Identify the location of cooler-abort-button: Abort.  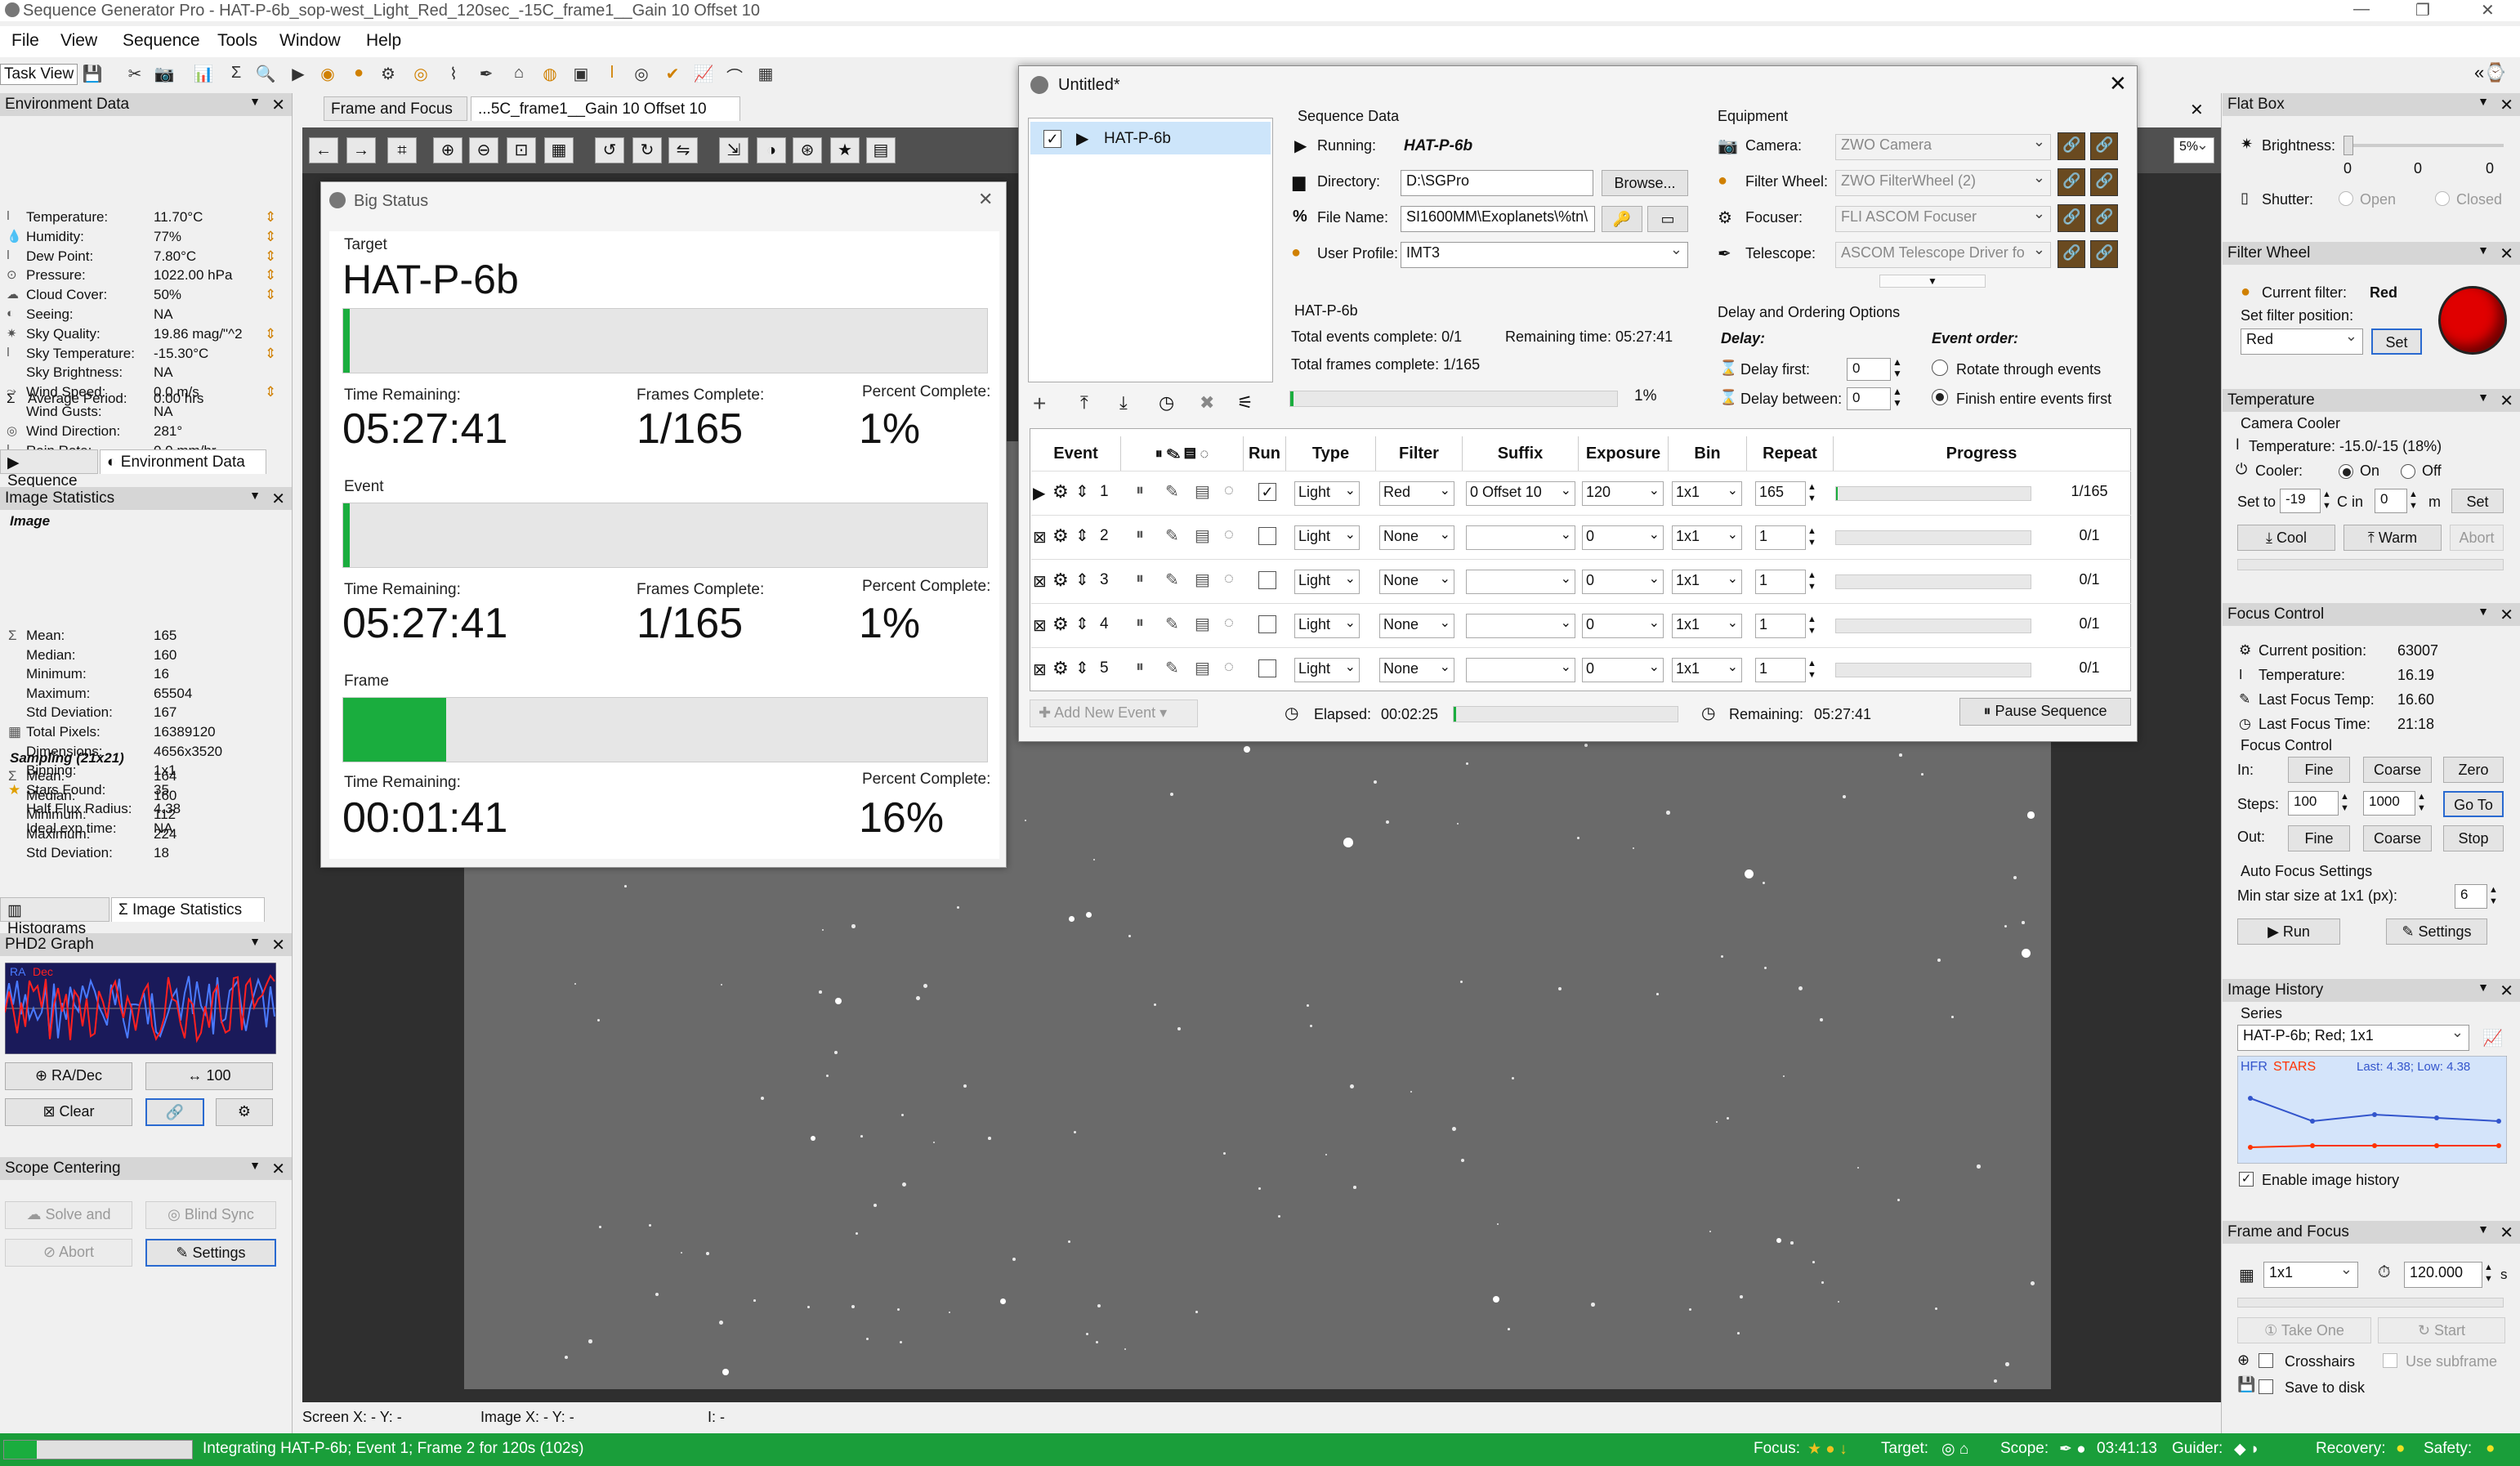
(2477, 538).